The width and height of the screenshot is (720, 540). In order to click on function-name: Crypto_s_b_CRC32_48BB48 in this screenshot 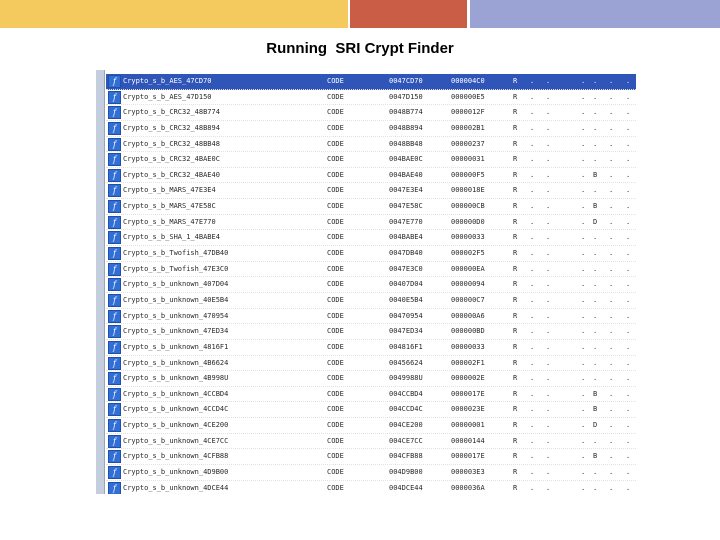, I will do `click(171, 143)`.